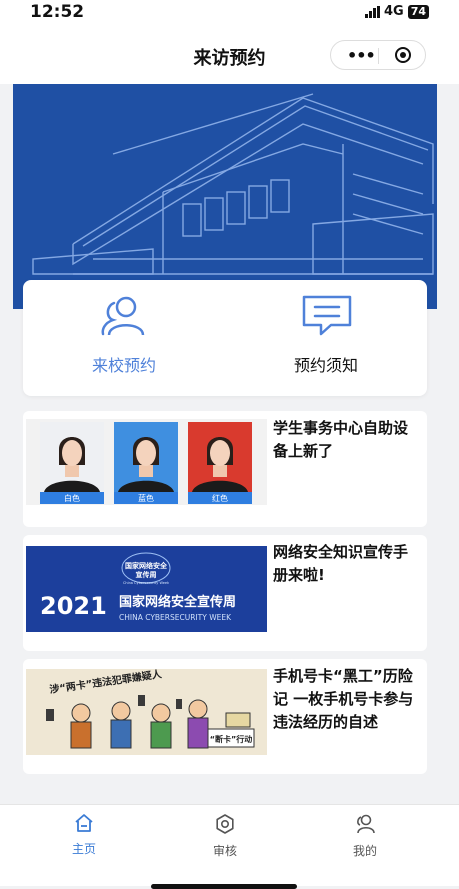  Describe the element at coordinates (146, 565) in the screenshot. I see `banner-badge-line1: 国家网络安全` at that location.